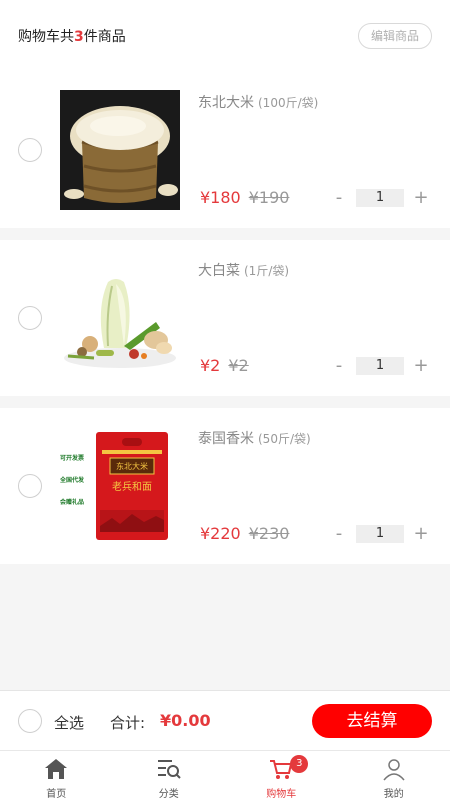  Describe the element at coordinates (238, 365) in the screenshot. I see `original-price: ¥2` at that location.